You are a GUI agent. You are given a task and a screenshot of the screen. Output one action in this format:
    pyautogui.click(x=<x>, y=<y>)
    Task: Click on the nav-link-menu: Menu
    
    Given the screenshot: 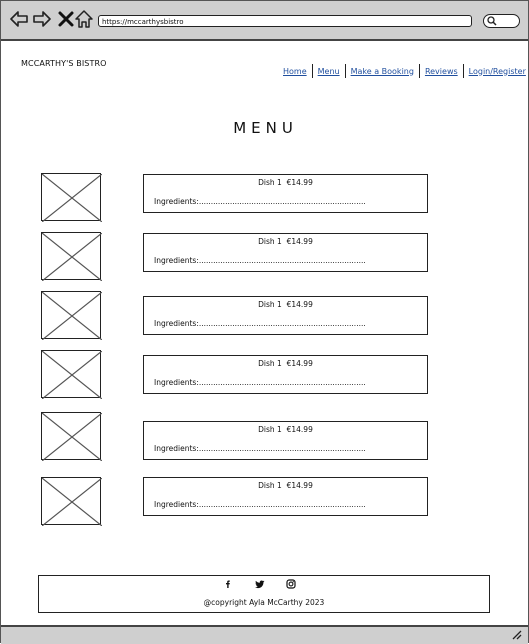 What is the action you would take?
    pyautogui.click(x=329, y=71)
    